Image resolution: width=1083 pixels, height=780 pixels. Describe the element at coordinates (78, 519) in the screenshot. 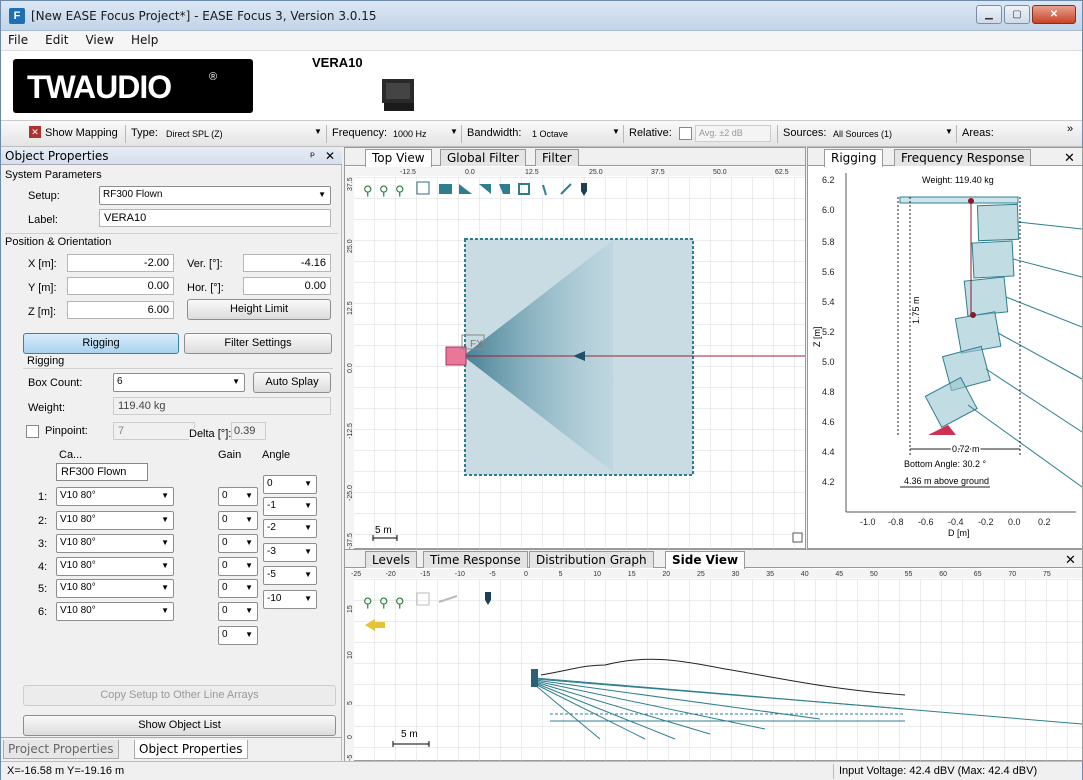

I see `cabinet-value: V10 80°` at that location.